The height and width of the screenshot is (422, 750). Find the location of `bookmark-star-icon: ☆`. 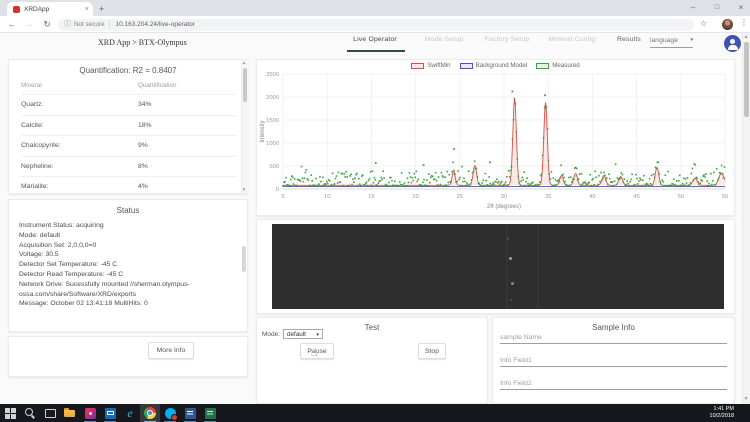

bookmark-star-icon: ☆ is located at coordinates (703, 23).